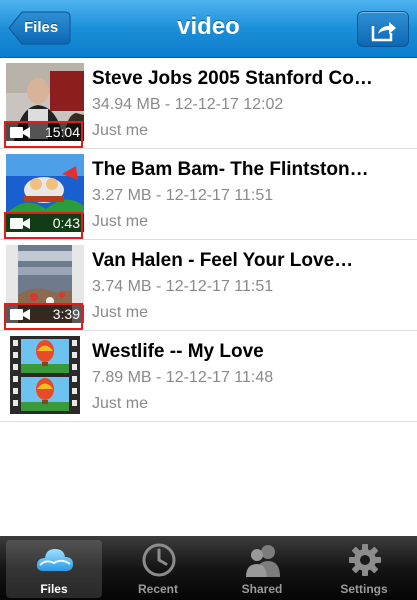  Describe the element at coordinates (365, 560) in the screenshot. I see `gear-icon` at that location.